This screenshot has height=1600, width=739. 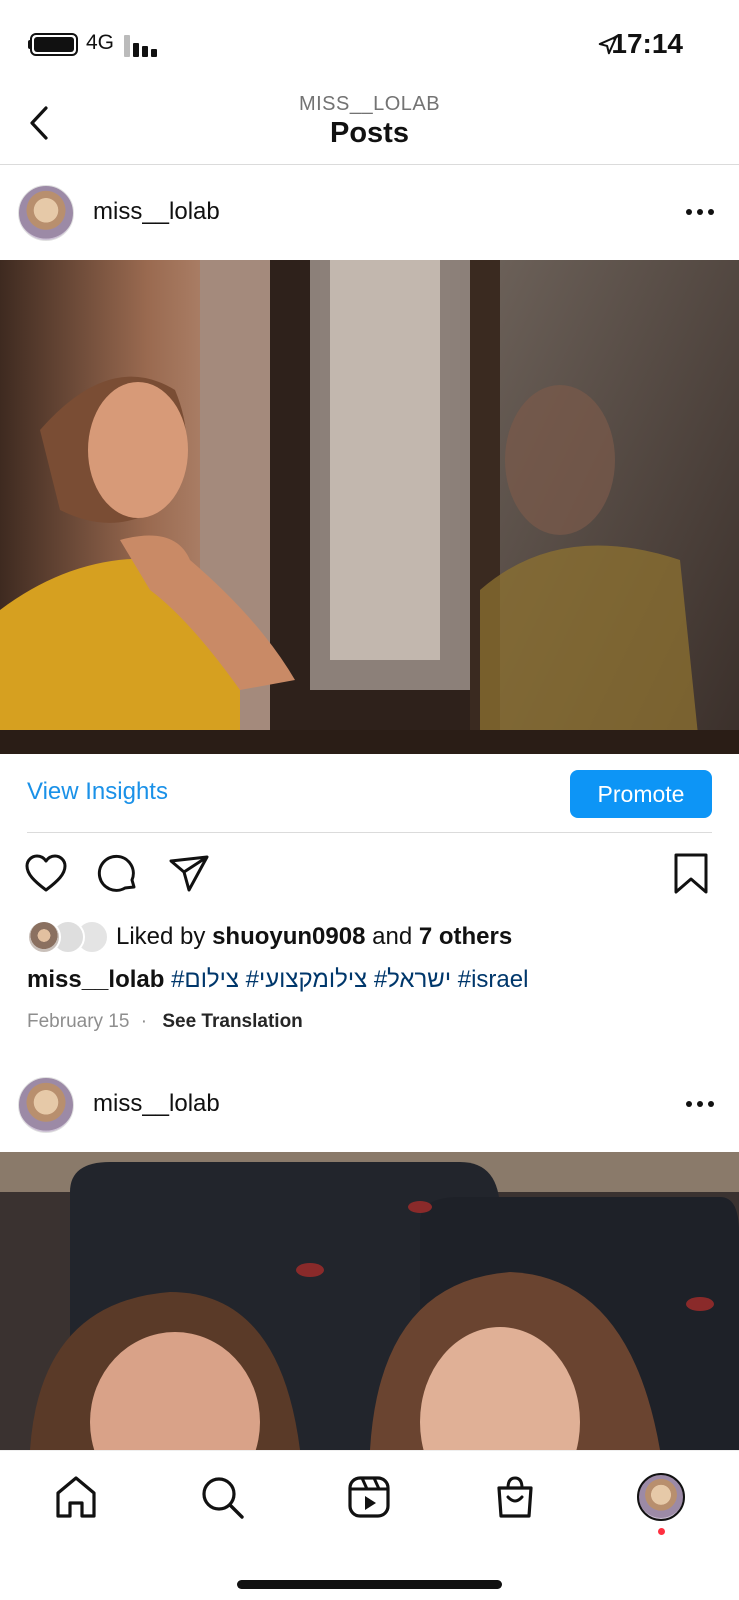 I want to click on promote-button: Promote, so click(x=641, y=794).